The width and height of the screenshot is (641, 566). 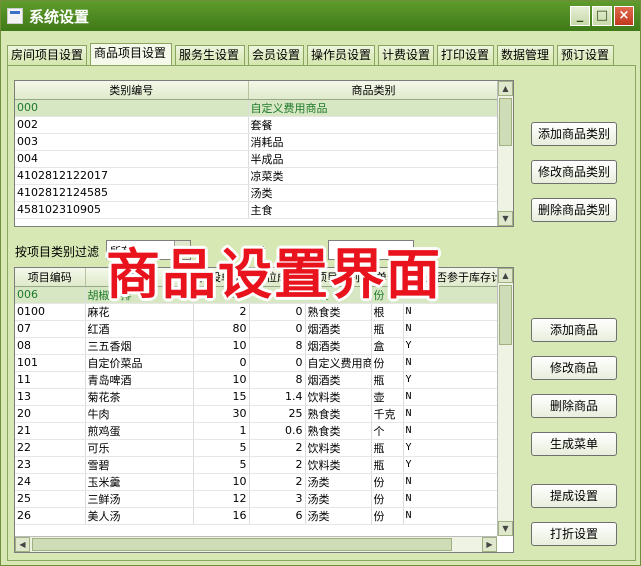 What do you see at coordinates (50, 277) in the screenshot?
I see `column-header: 项目编码` at bounding box center [50, 277].